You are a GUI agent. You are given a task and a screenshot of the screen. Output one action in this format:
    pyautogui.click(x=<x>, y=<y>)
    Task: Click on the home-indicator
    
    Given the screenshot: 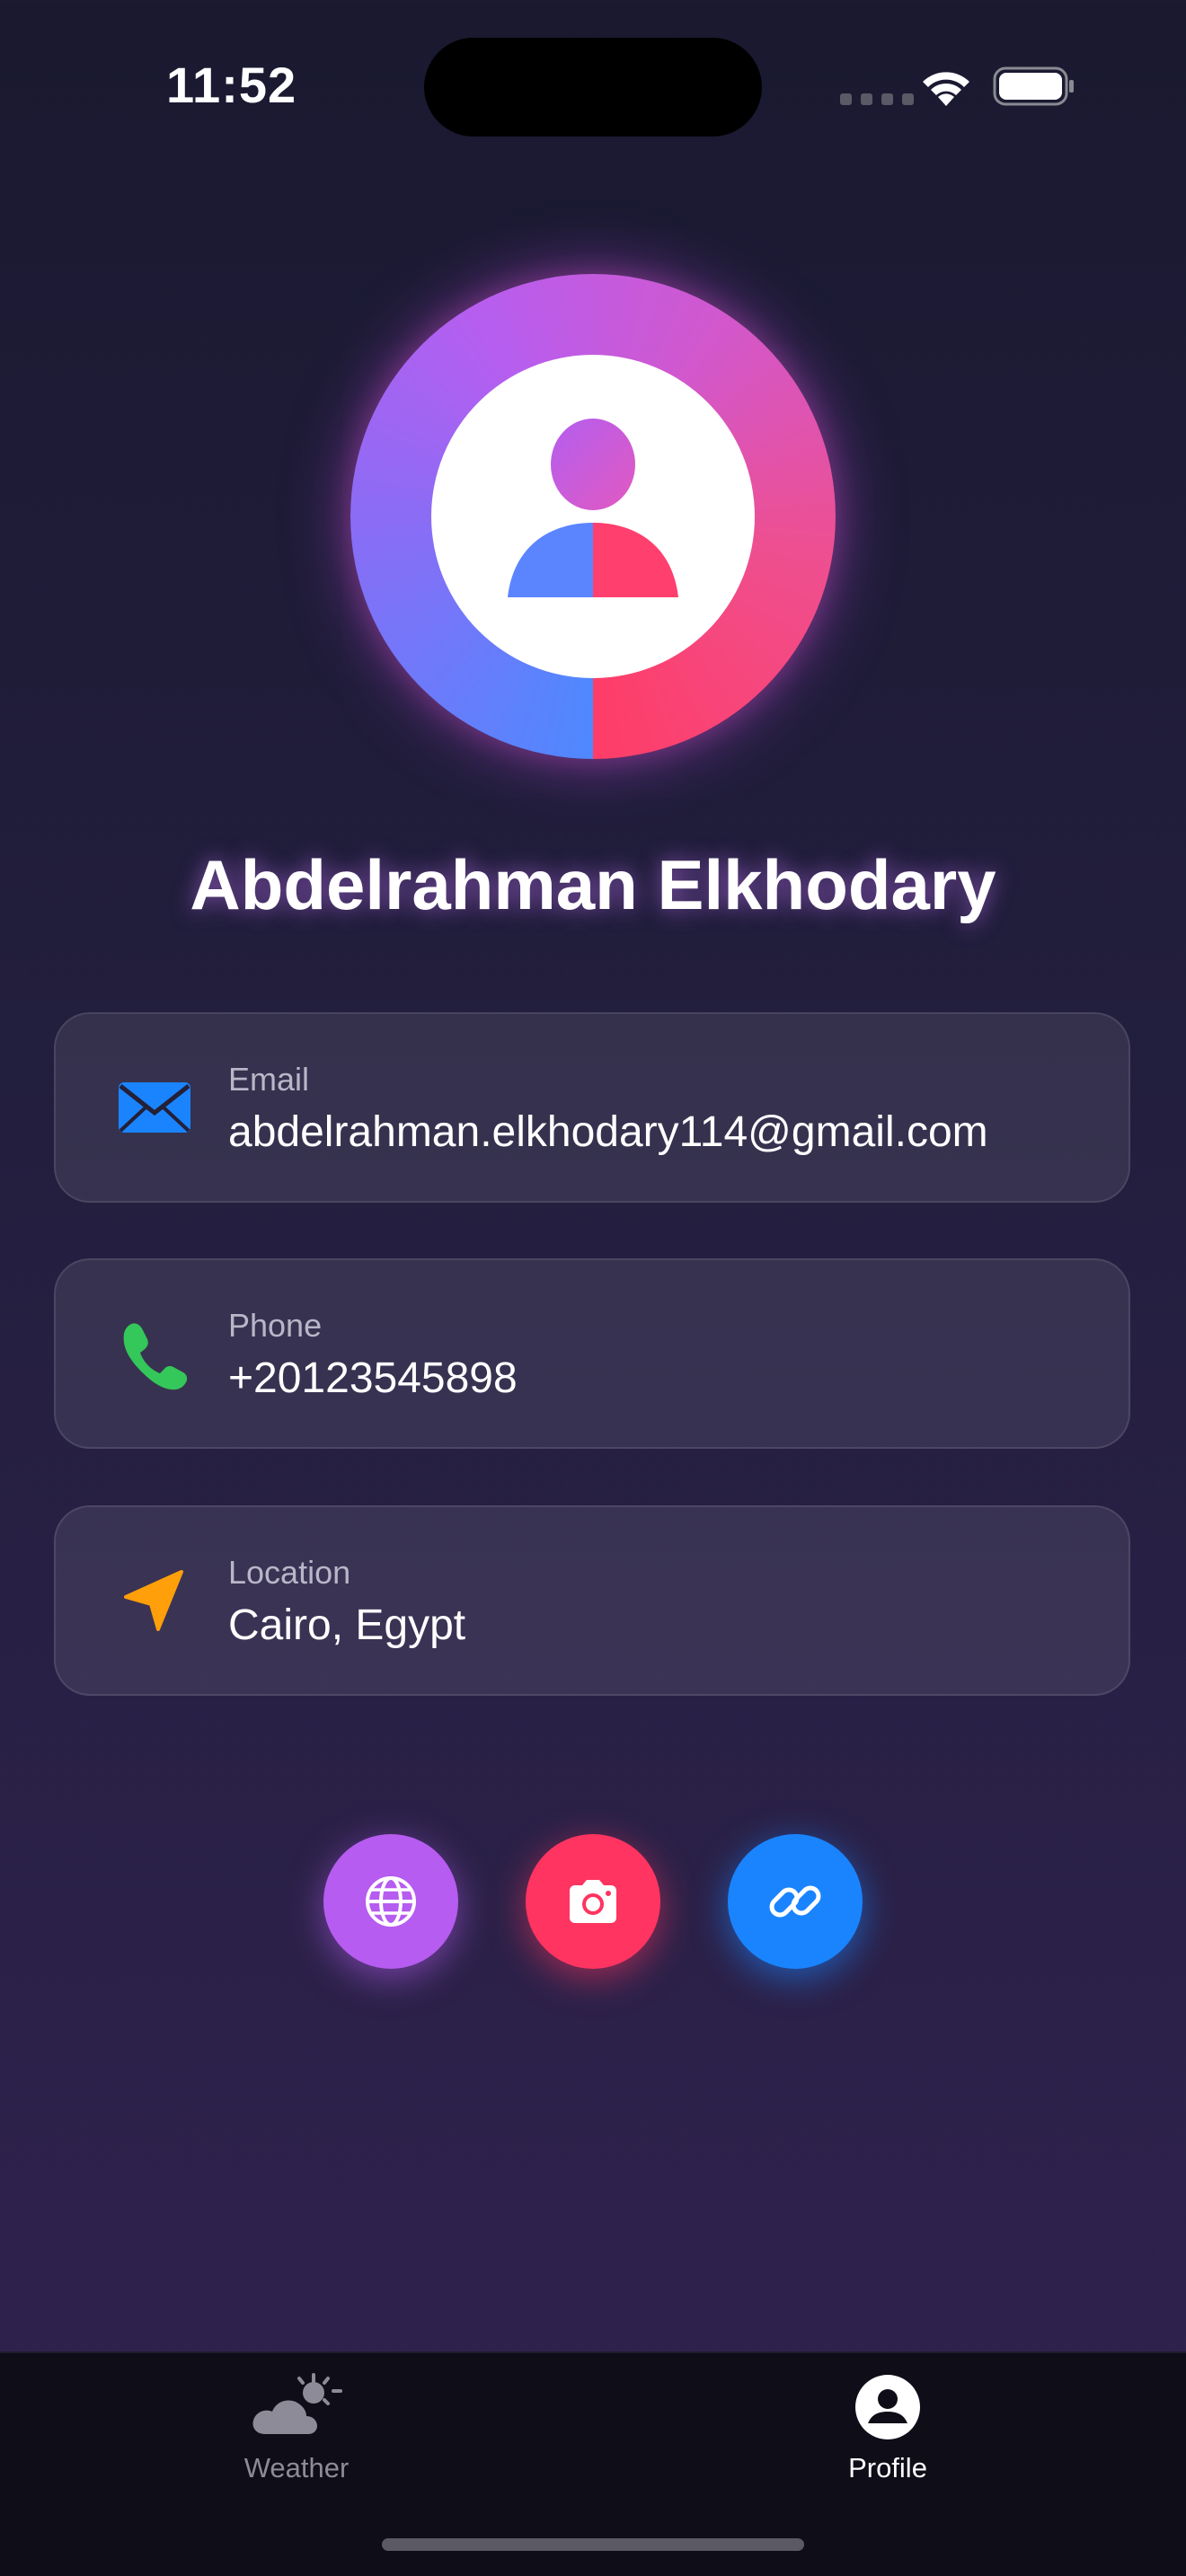 What is the action you would take?
    pyautogui.click(x=593, y=2544)
    